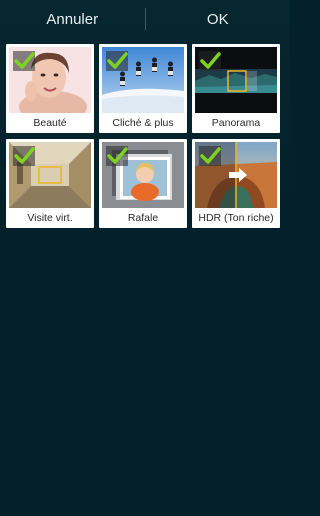  I want to click on mode-tile-burst: Rafale, so click(143, 183).